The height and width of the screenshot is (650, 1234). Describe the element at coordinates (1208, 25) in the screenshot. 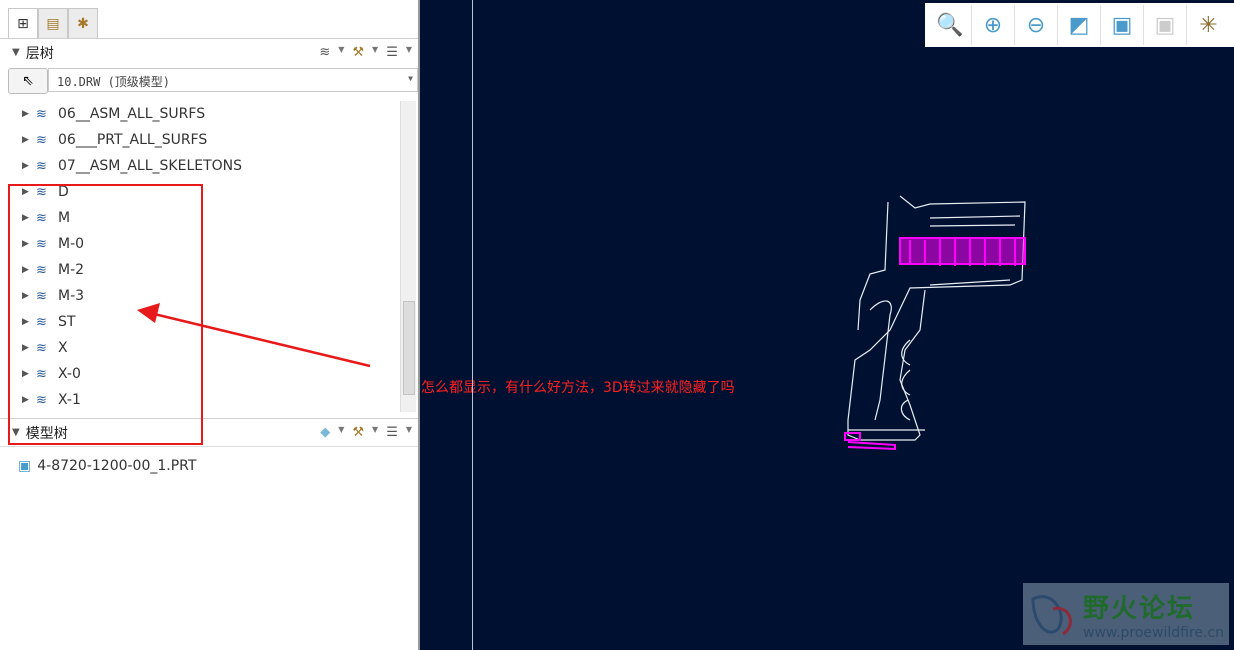

I see `datum-display-icon: ✳` at that location.